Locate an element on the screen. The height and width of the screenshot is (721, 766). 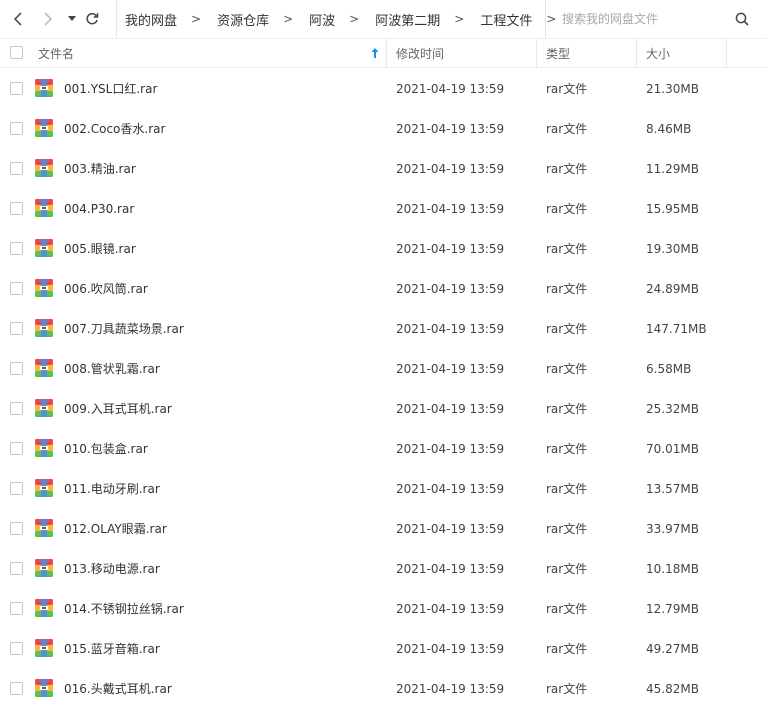
refresh-icon is located at coordinates (92, 18).